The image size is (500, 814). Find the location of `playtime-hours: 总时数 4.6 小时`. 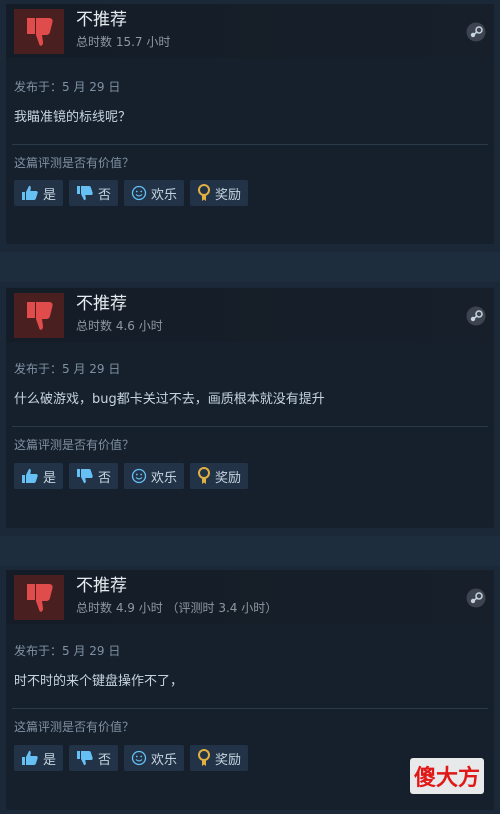

playtime-hours: 总时数 4.6 小时 is located at coordinates (119, 326).